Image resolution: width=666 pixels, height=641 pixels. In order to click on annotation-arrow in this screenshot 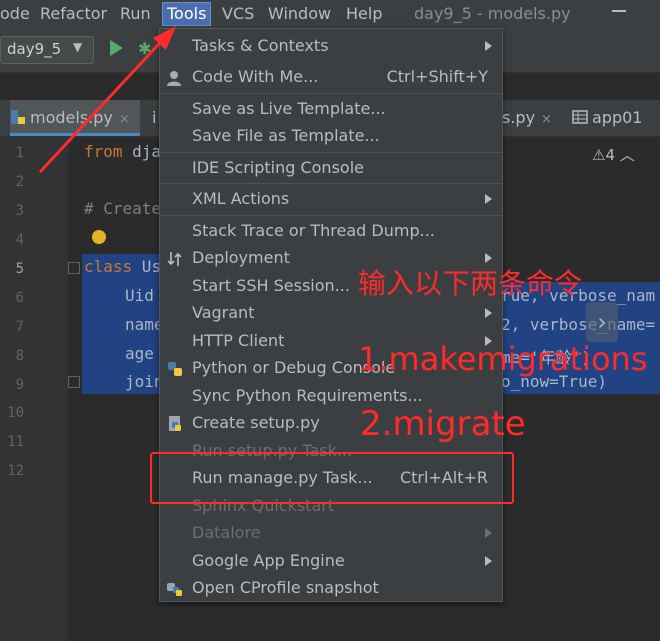, I will do `click(107, 100)`.